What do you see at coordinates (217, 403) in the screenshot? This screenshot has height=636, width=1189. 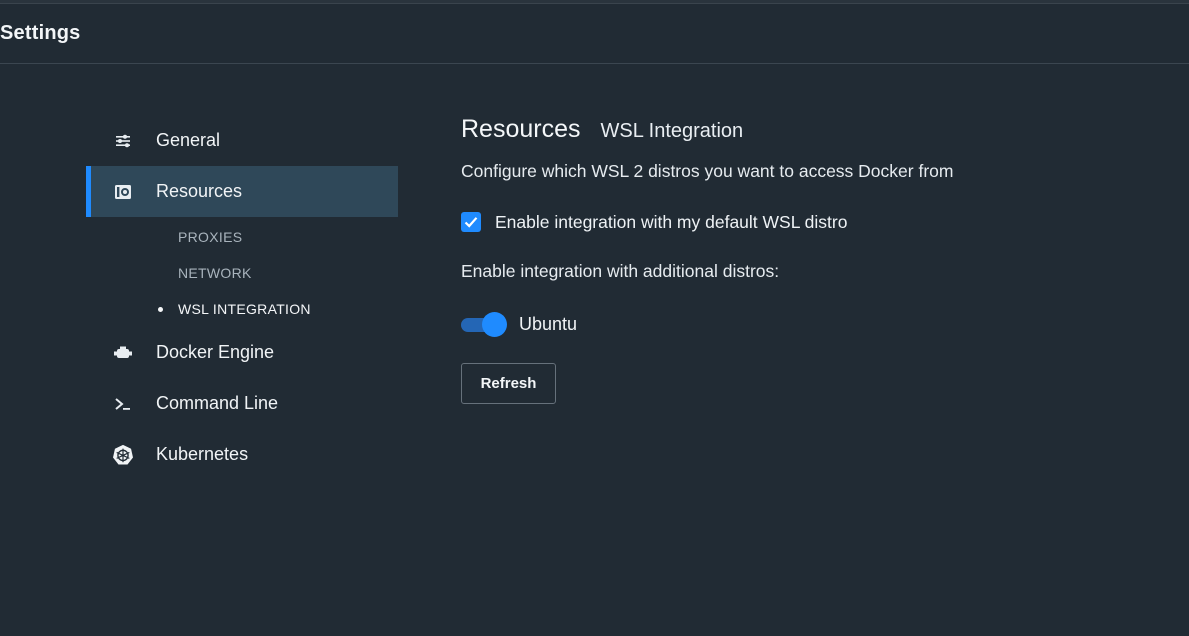 I see `sidebar-item-label: Command Line` at bounding box center [217, 403].